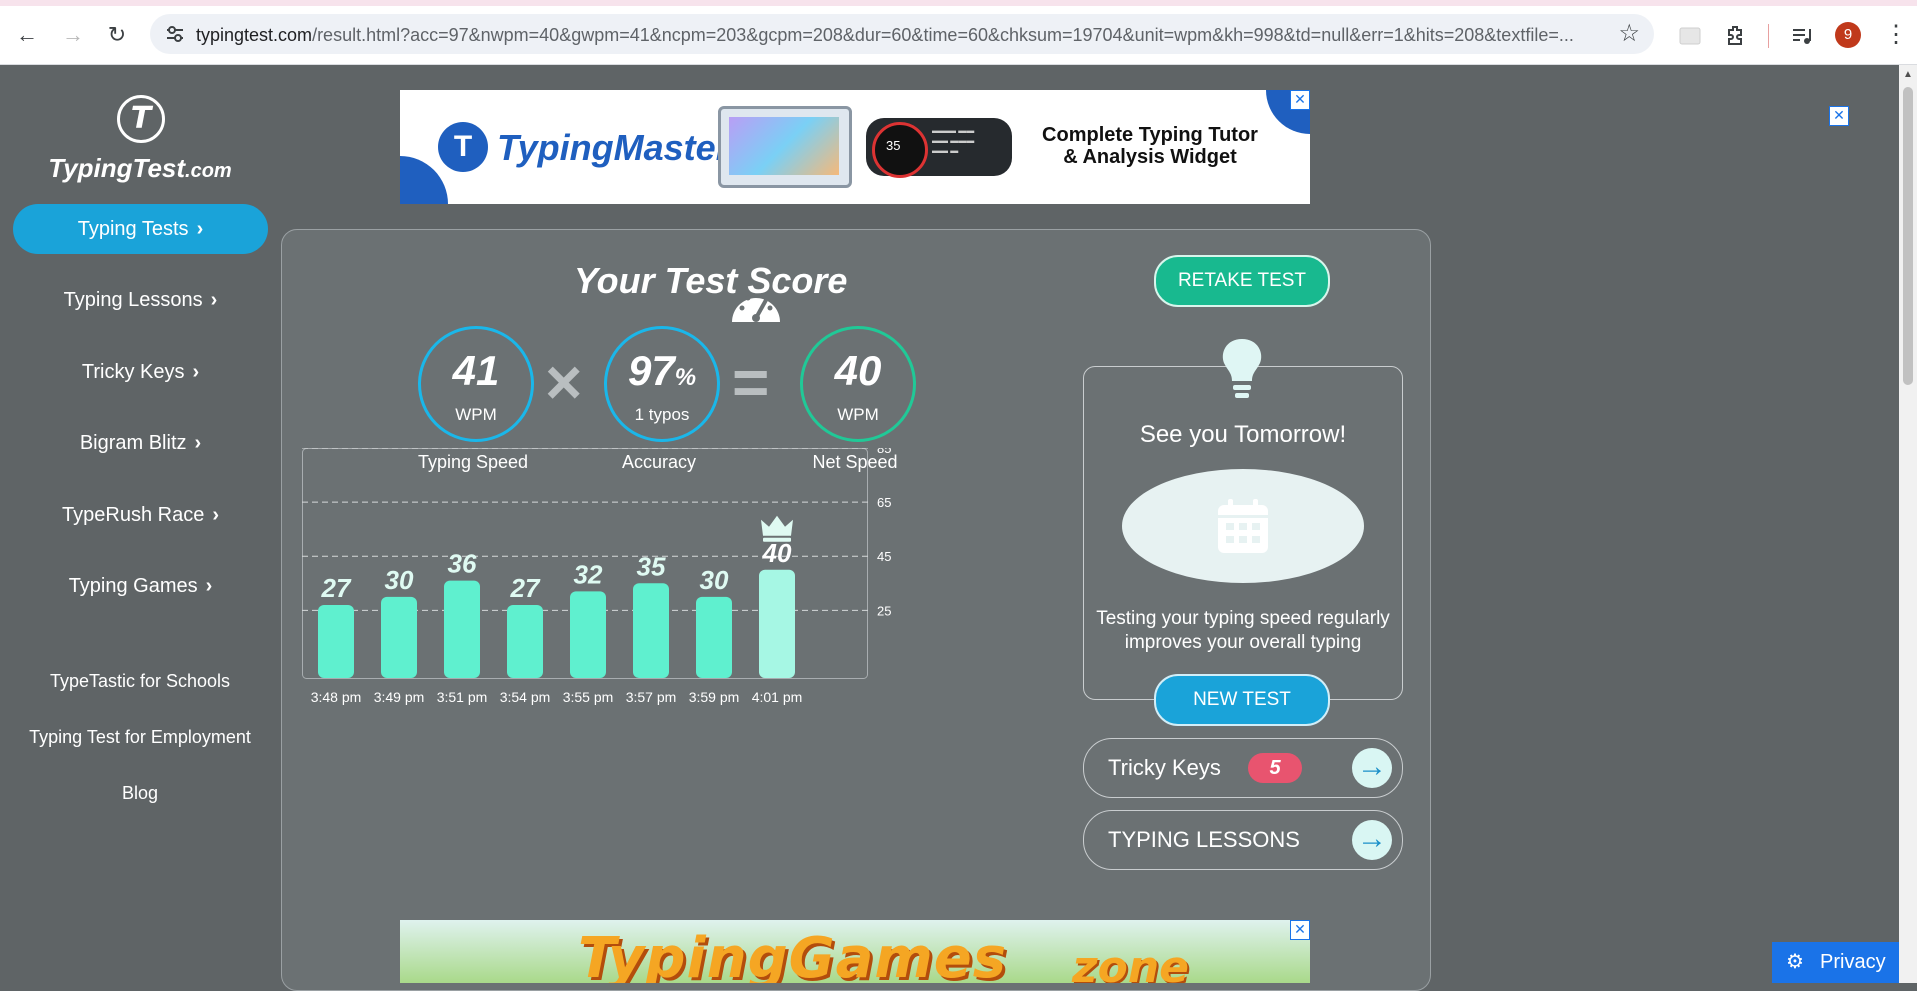 This screenshot has height=991, width=1917. I want to click on logo-main: TypingTest, so click(117, 168).